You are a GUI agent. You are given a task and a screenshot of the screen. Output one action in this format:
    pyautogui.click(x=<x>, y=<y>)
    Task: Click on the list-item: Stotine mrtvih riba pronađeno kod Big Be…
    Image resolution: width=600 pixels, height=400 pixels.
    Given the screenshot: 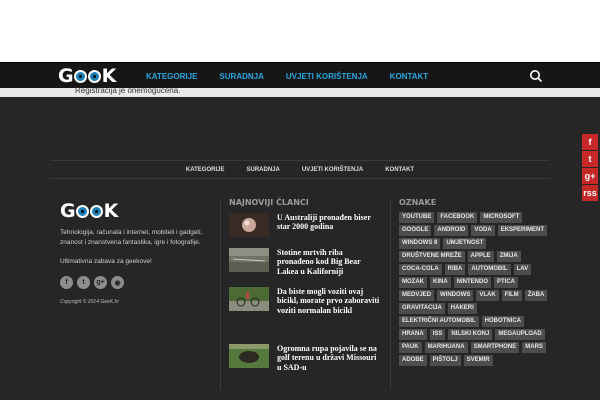 What is the action you would take?
    pyautogui.click(x=305, y=262)
    